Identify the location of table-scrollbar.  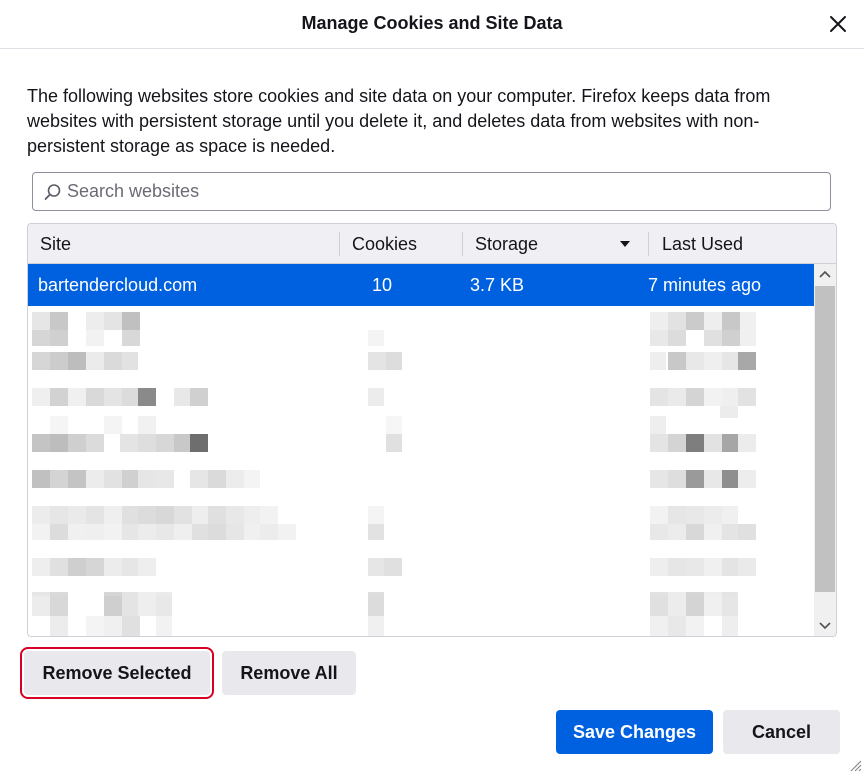
(825, 450).